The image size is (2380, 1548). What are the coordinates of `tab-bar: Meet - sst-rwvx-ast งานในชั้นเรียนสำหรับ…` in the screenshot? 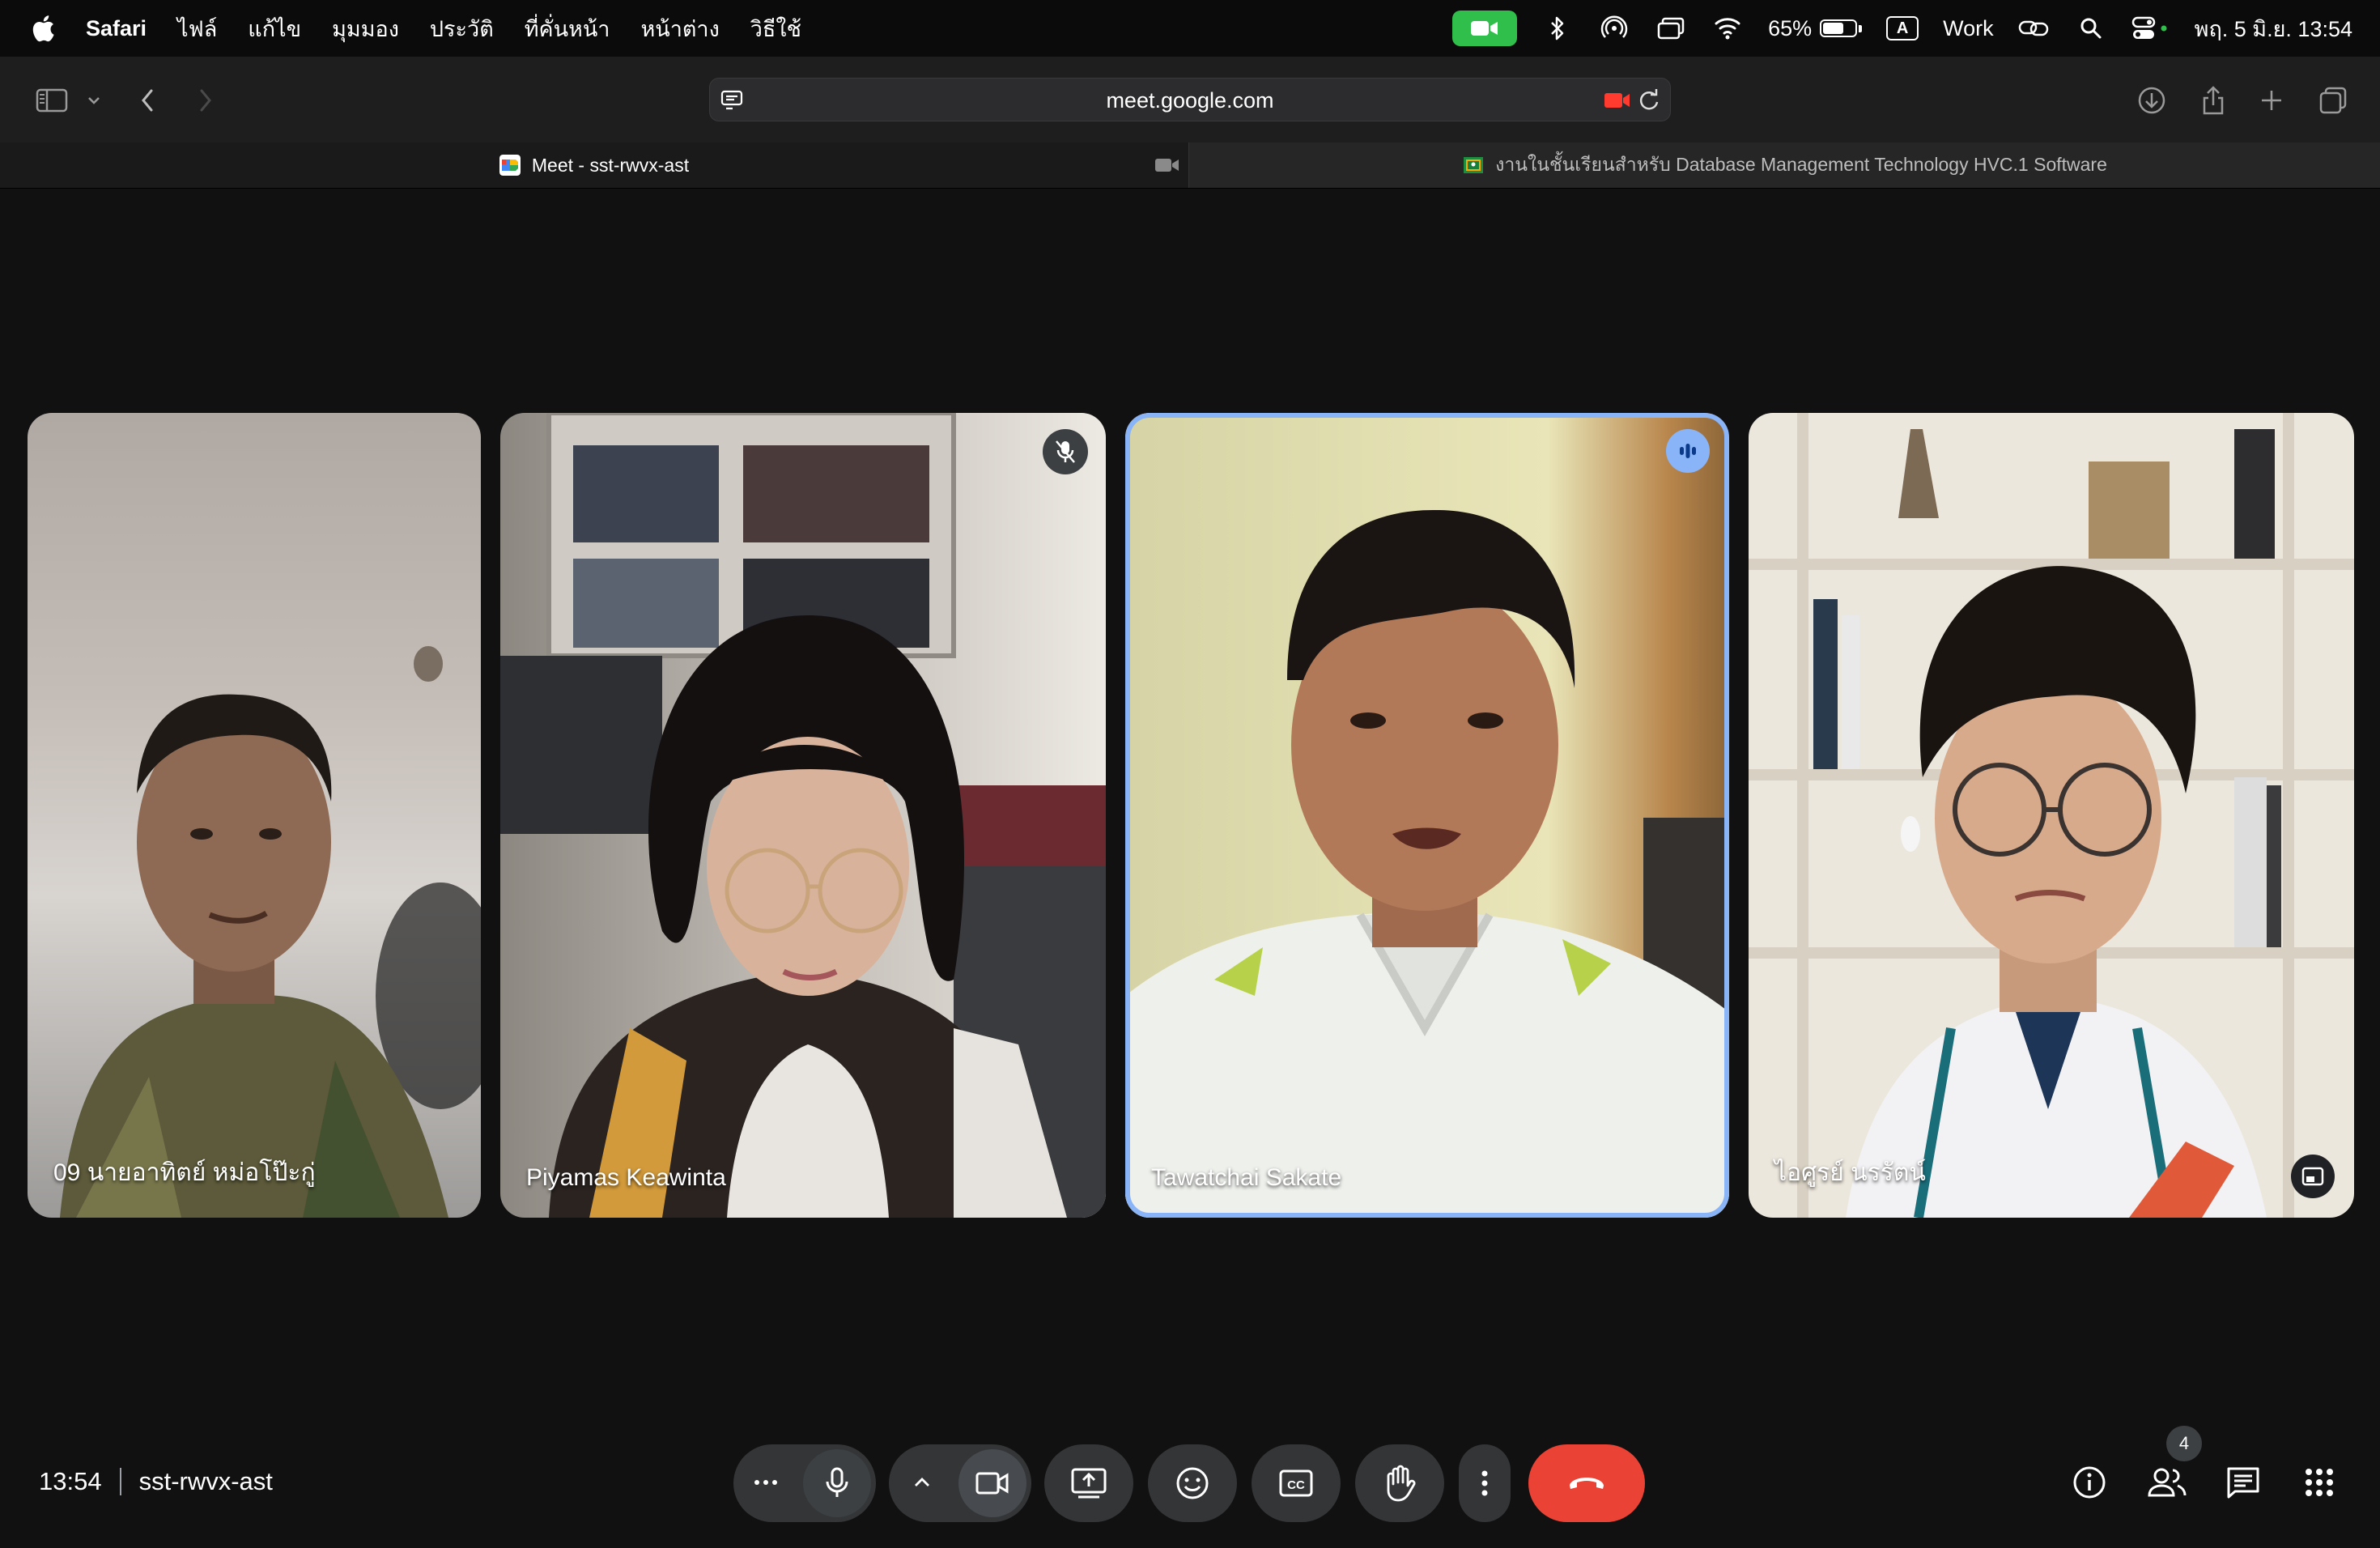 It's located at (1190, 166).